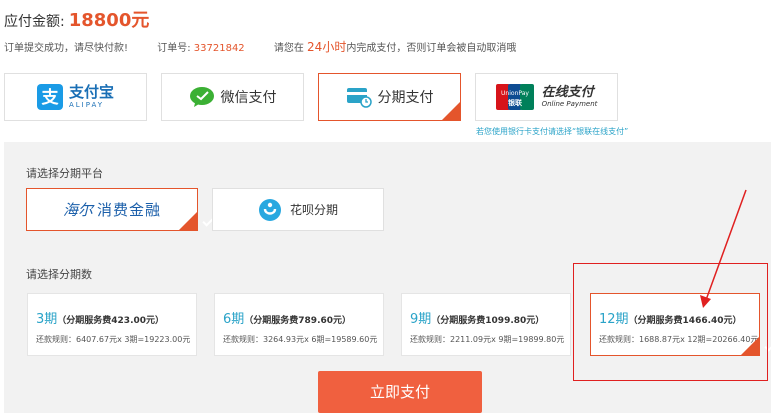  I want to click on installment-card-icon, so click(359, 98).